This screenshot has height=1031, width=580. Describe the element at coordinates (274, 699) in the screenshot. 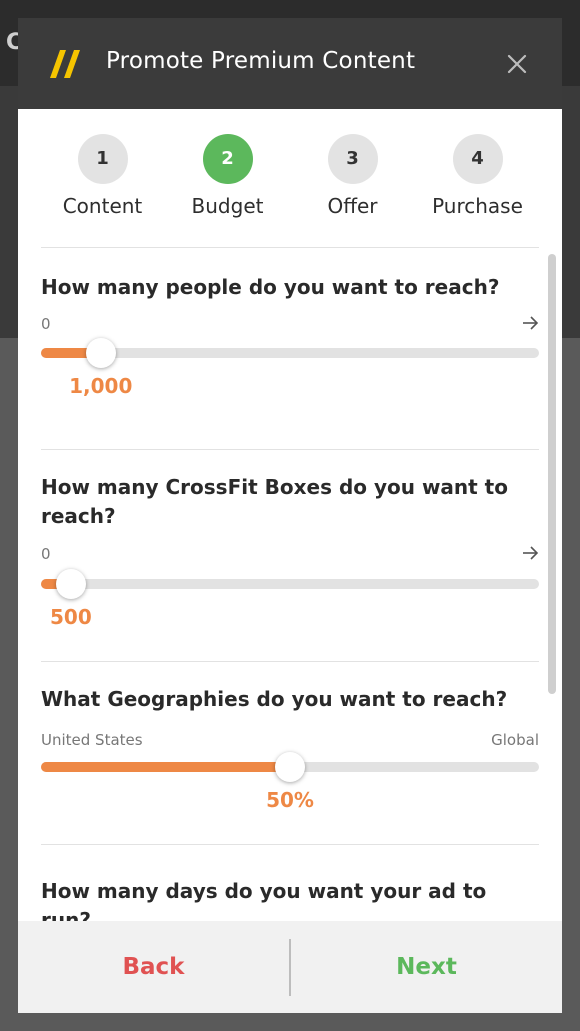

I see `question-label: What Geographies do you want to reach?` at that location.